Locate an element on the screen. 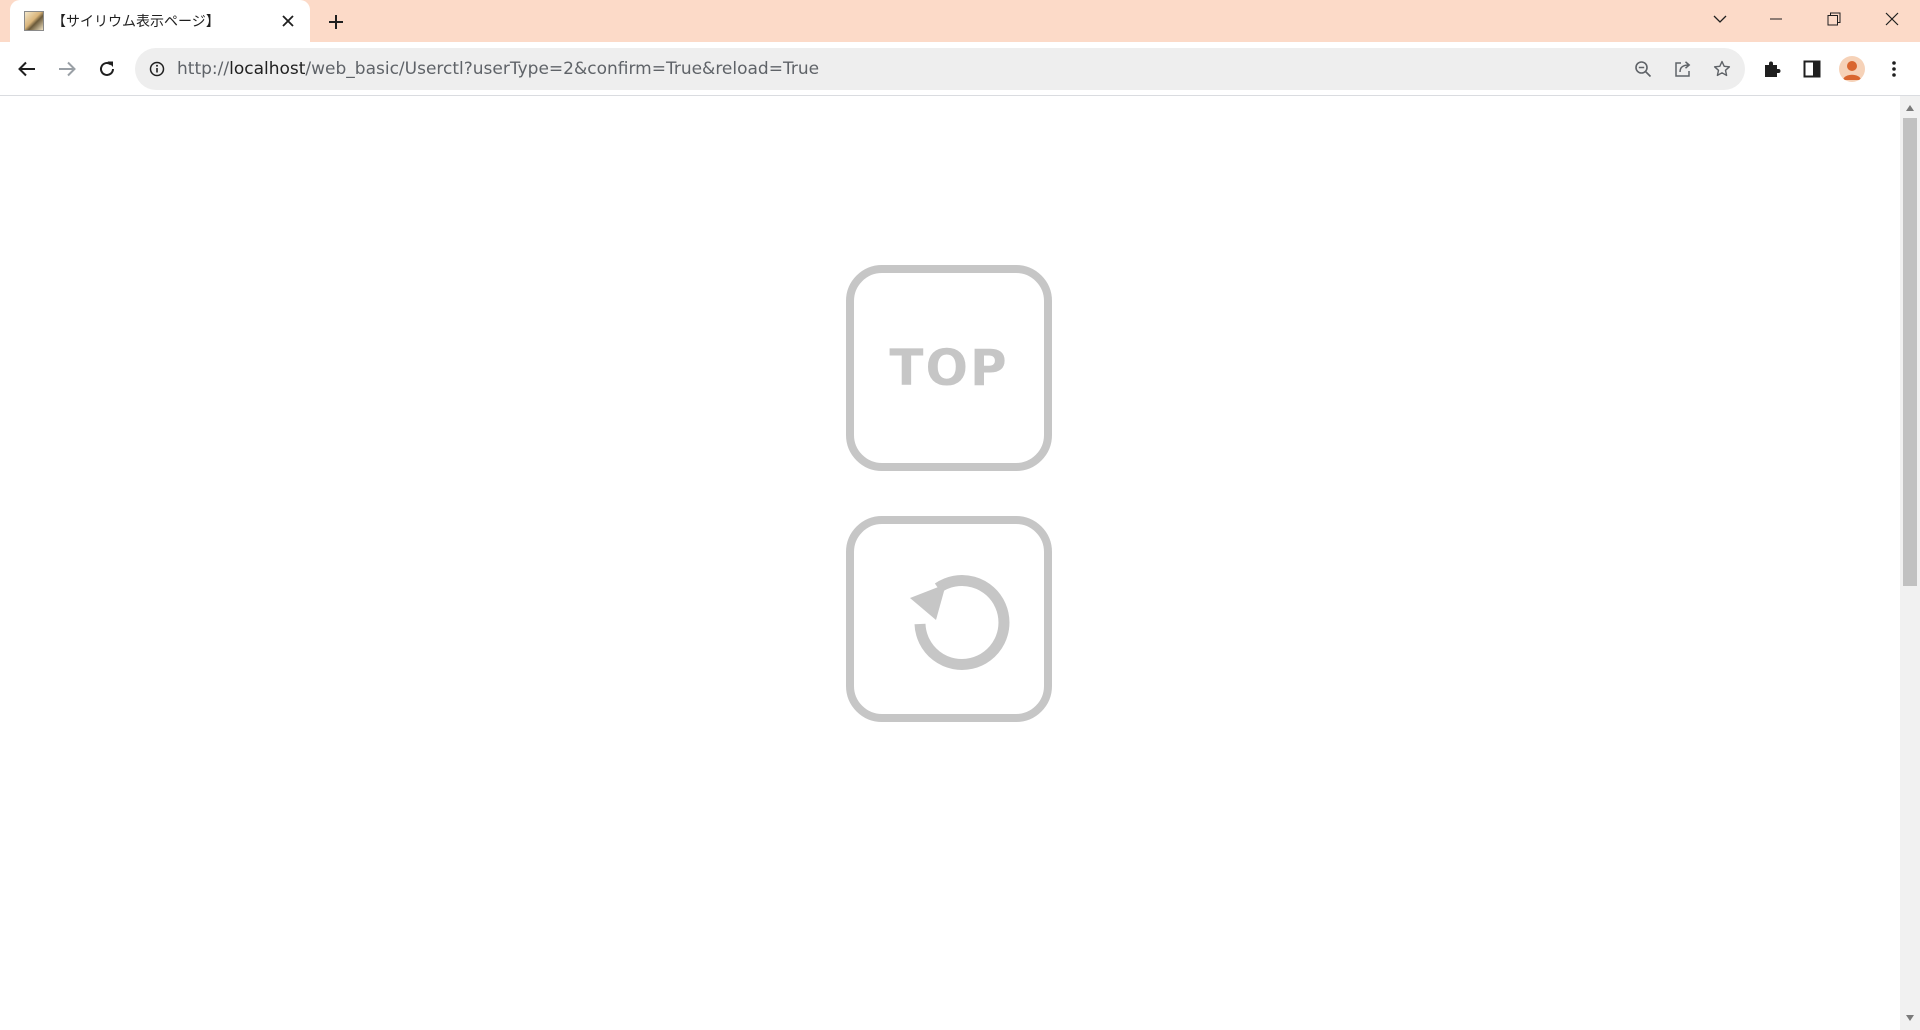  profile-icon is located at coordinates (1852, 70).